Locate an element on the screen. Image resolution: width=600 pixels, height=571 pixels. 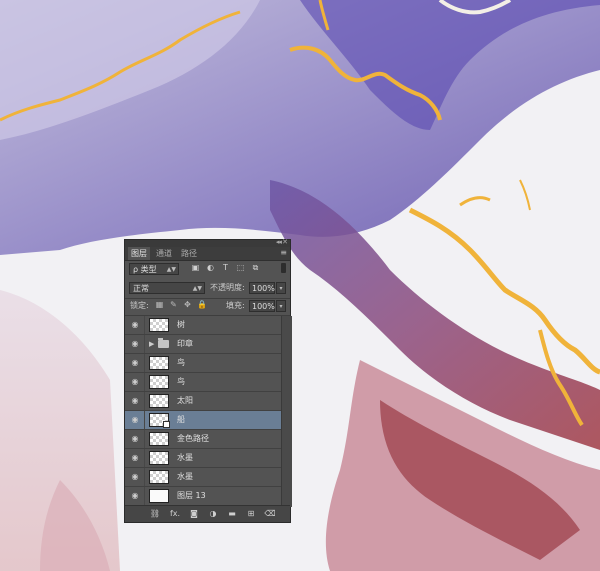
filter-kind-value: ρ 类型 is located at coordinates (145, 269).